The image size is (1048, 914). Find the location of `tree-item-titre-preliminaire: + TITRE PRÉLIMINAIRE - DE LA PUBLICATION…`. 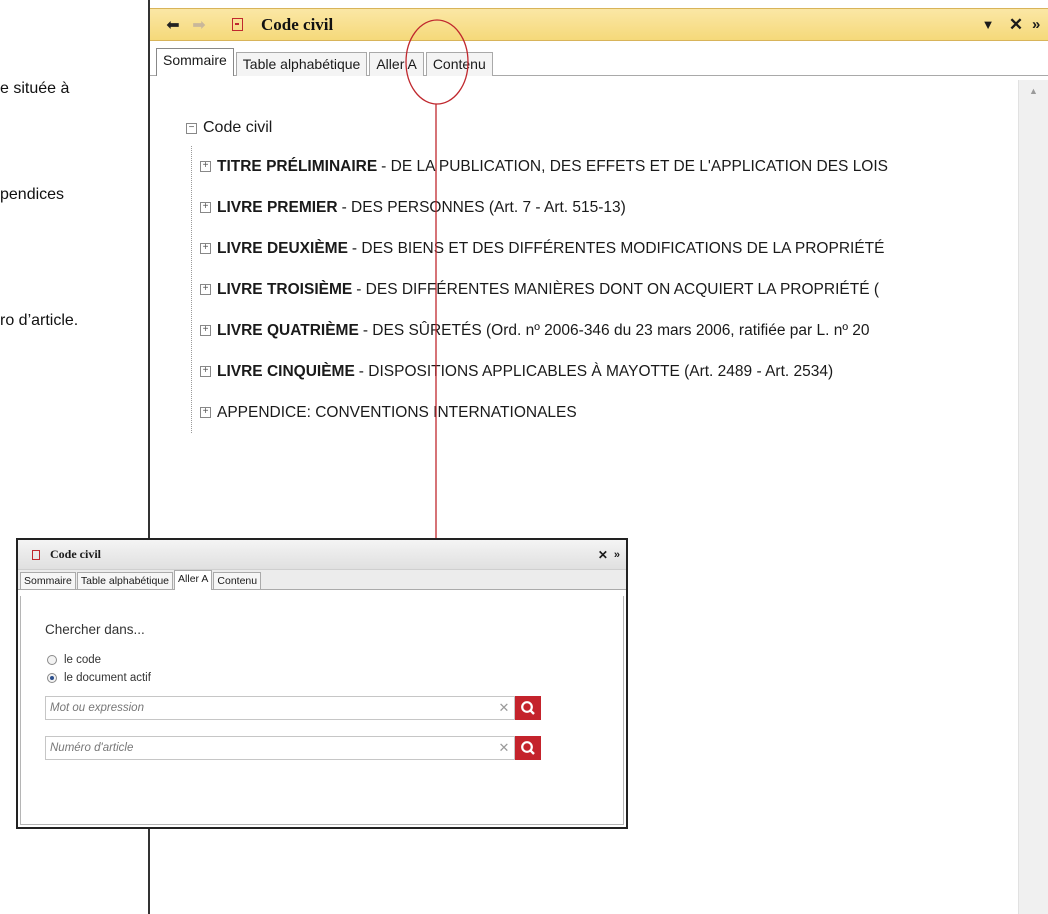

tree-item-titre-preliminaire: + TITRE PRÉLIMINAIRE - DE LA PUBLICATION… is located at coordinates (540, 166).